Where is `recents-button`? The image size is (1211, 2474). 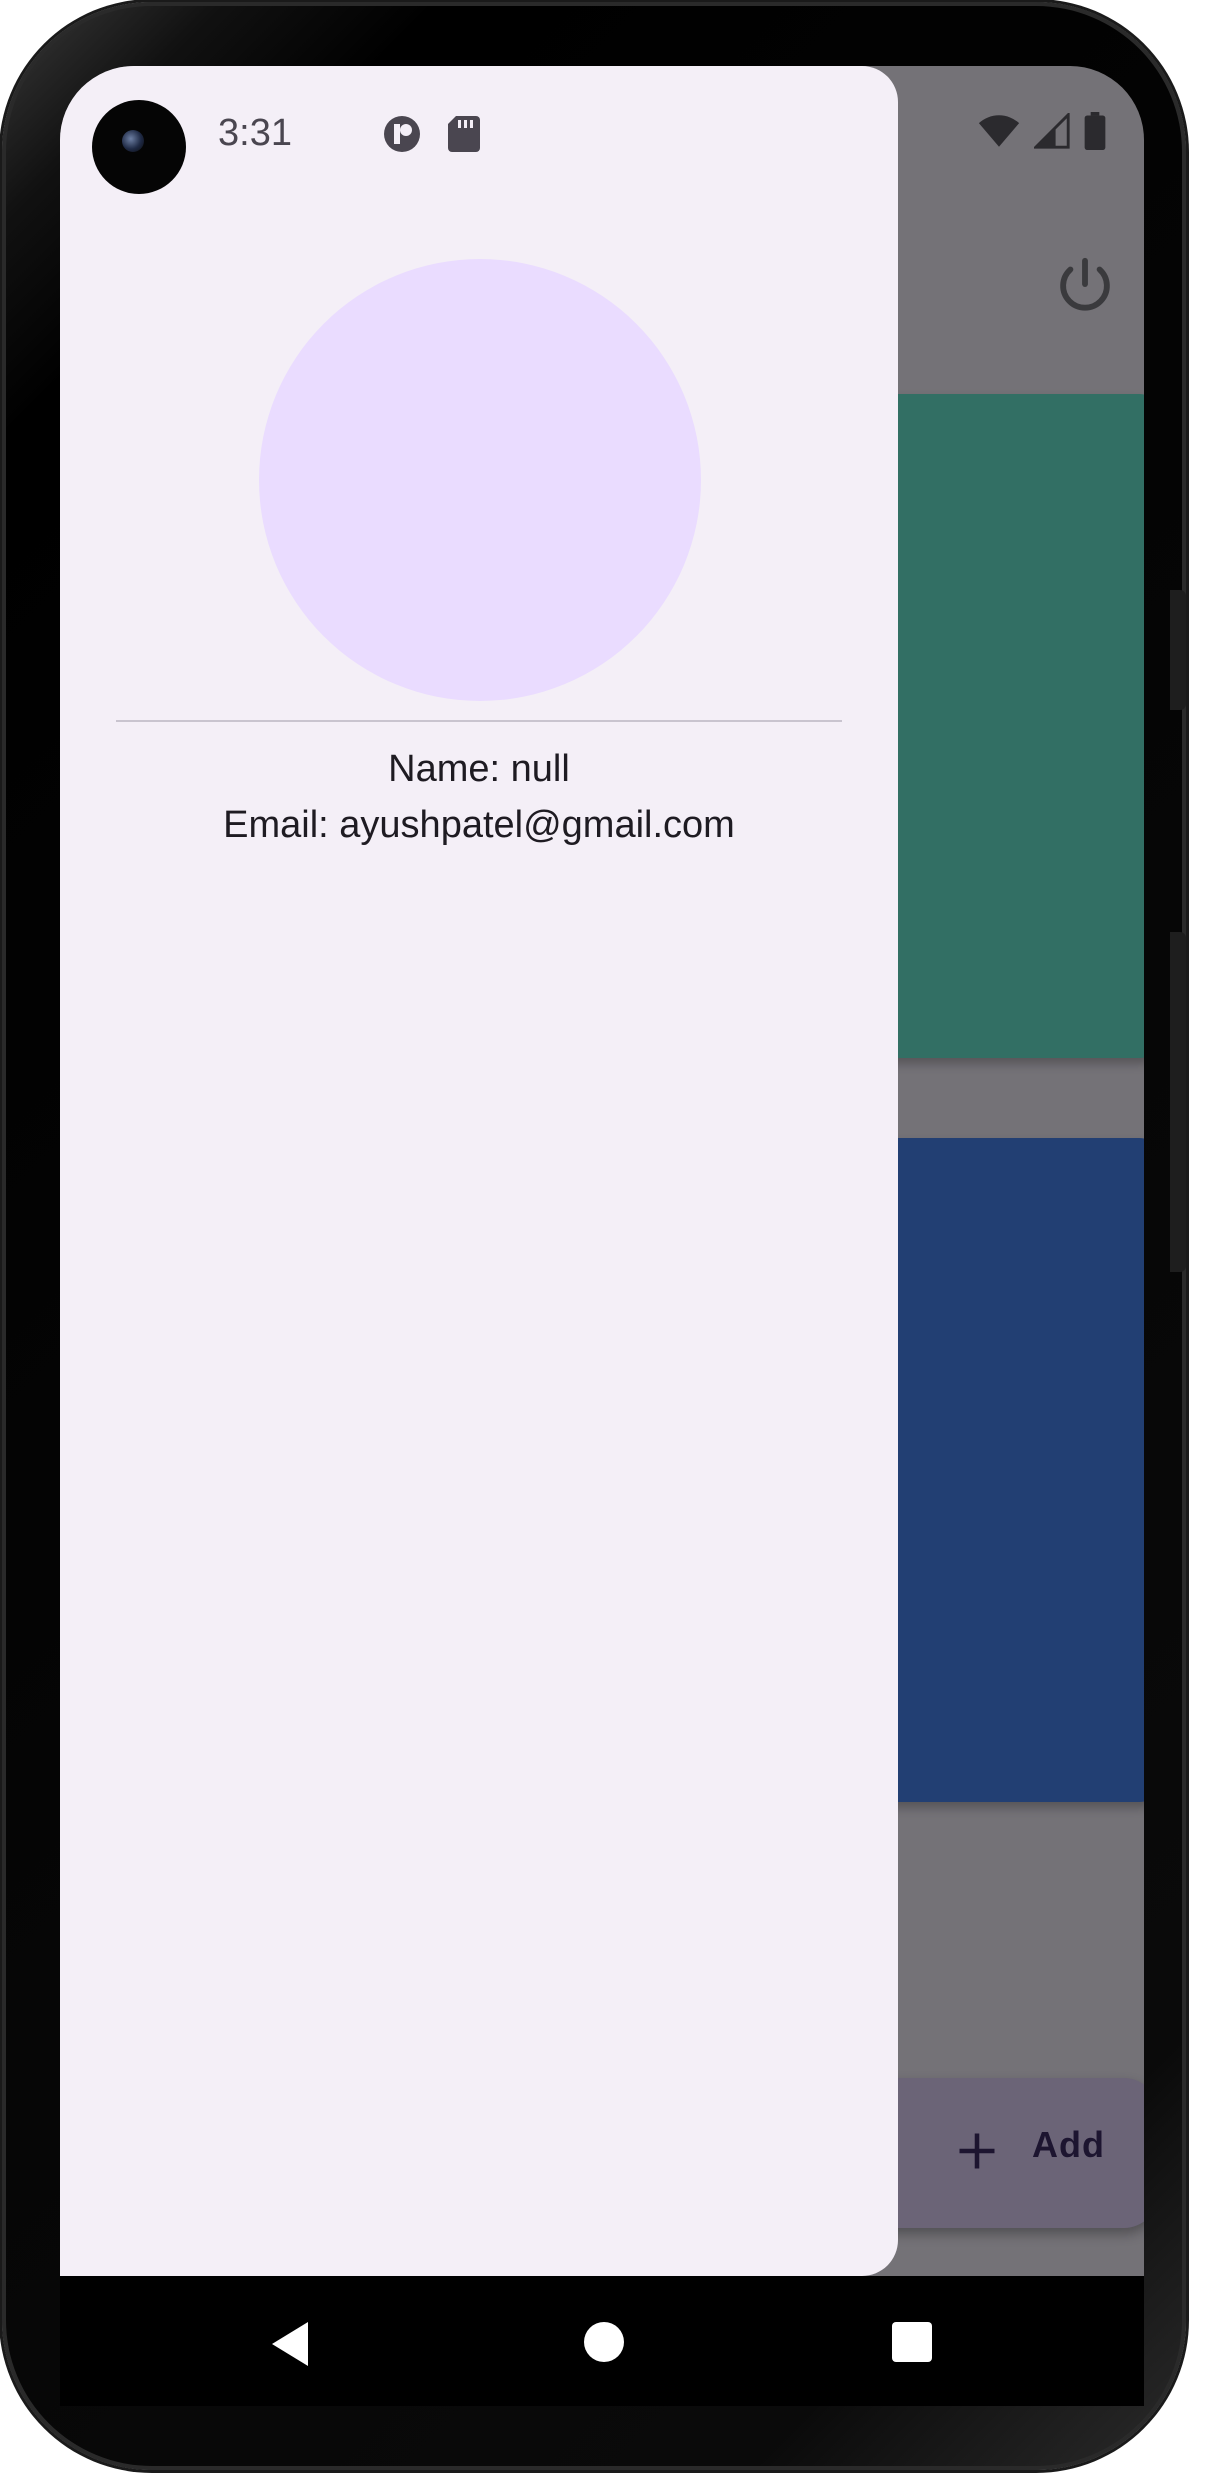
recents-button is located at coordinates (912, 2342).